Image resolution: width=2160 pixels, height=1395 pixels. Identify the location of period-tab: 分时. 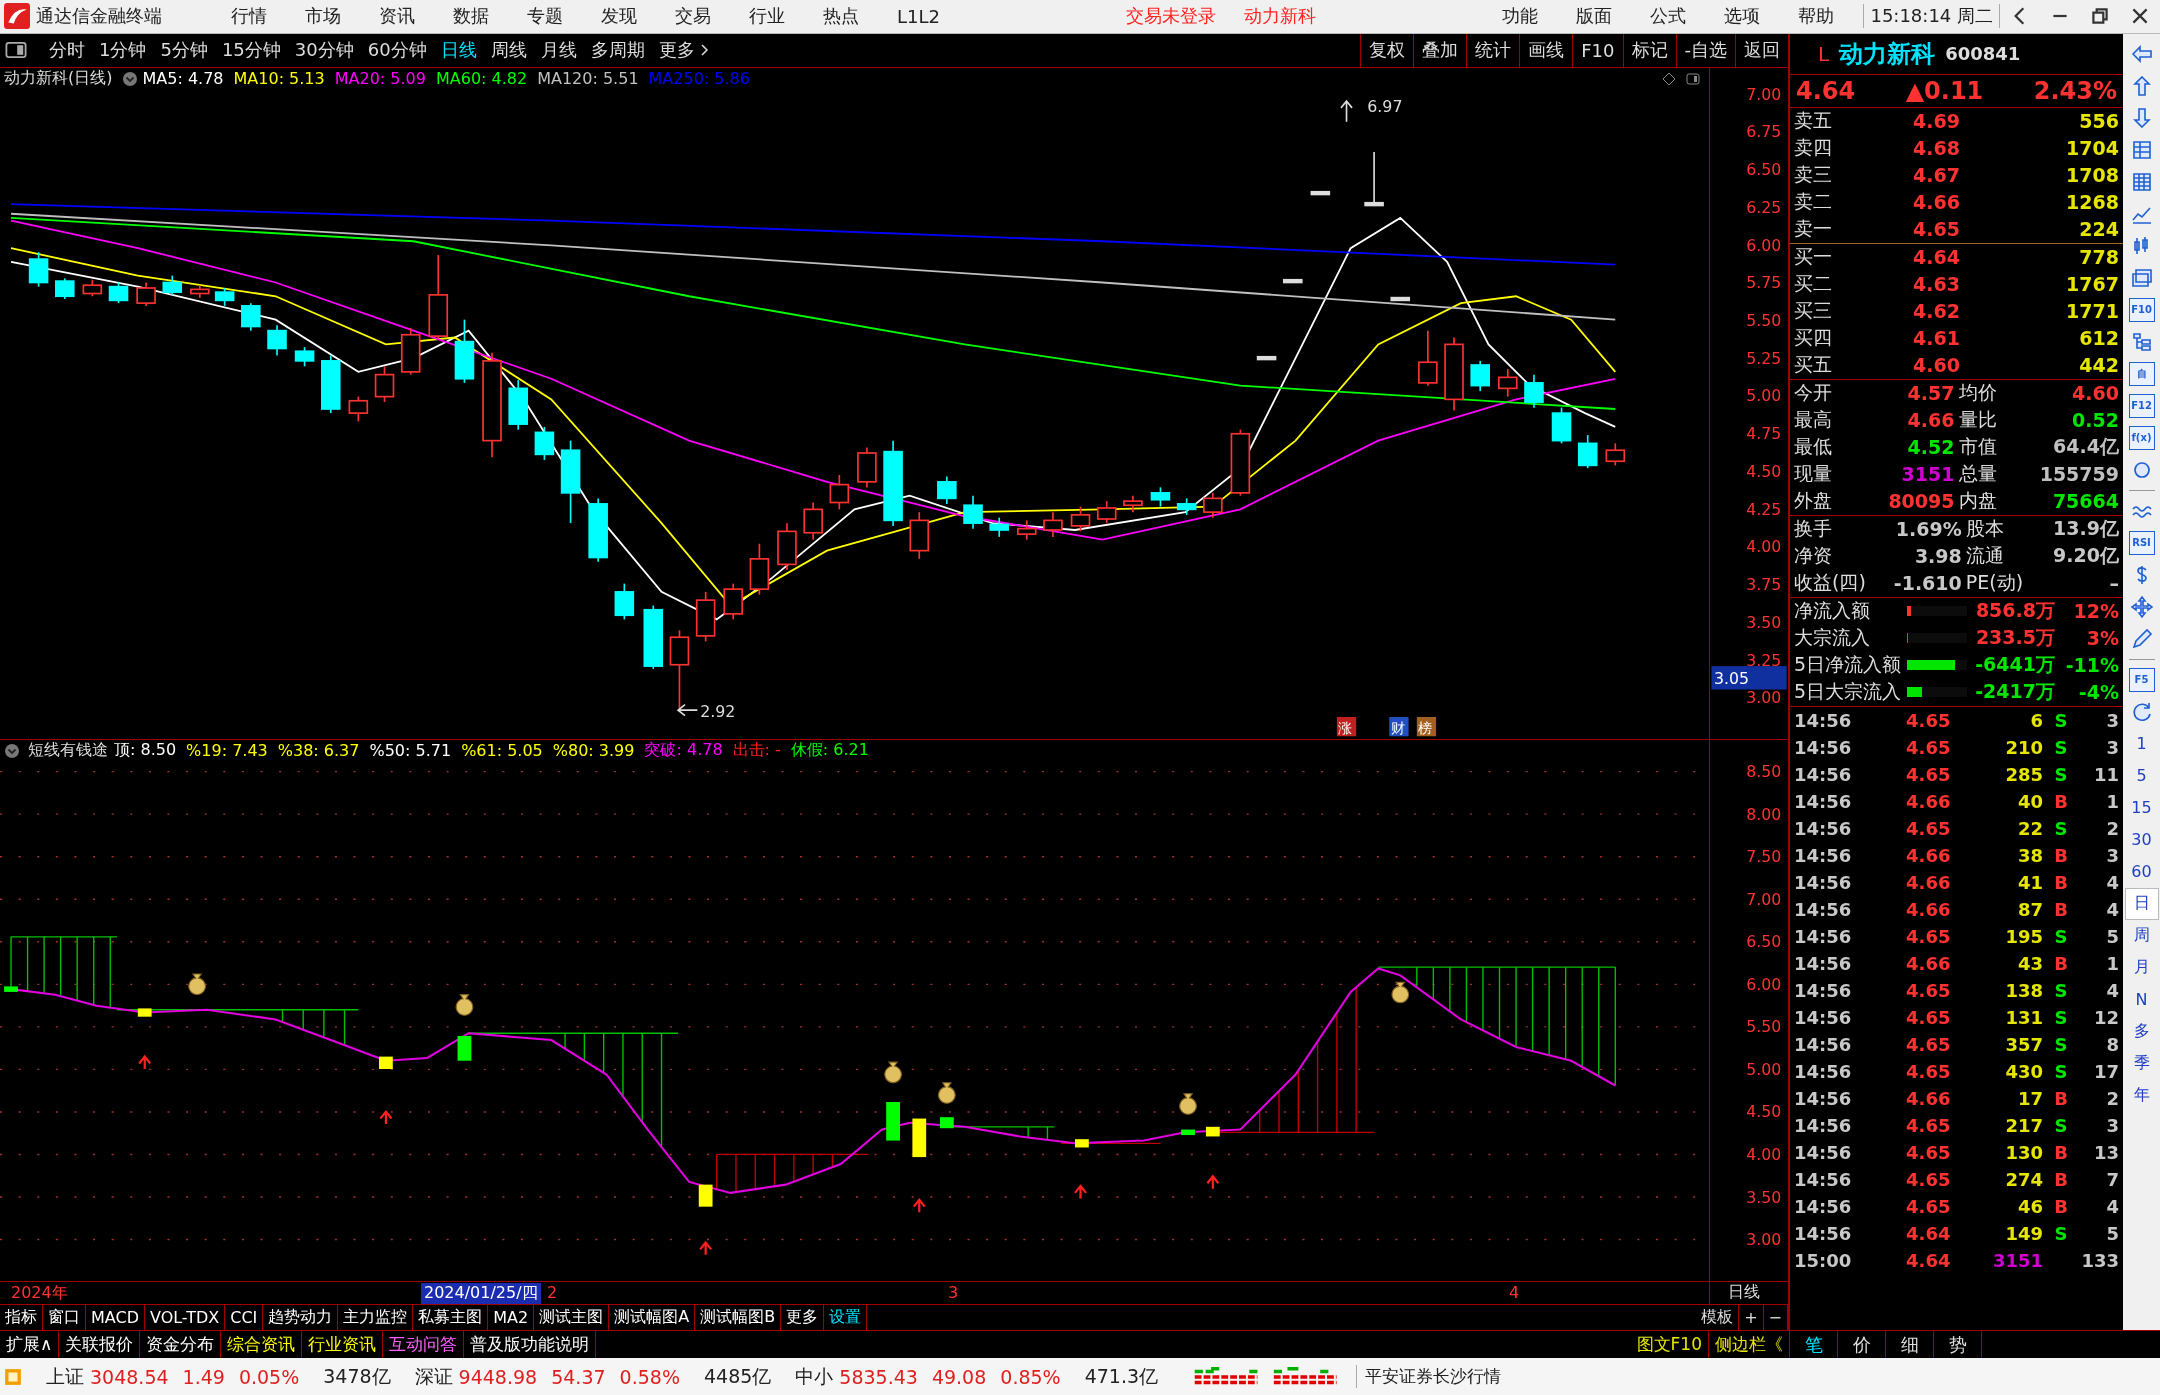
(67, 50).